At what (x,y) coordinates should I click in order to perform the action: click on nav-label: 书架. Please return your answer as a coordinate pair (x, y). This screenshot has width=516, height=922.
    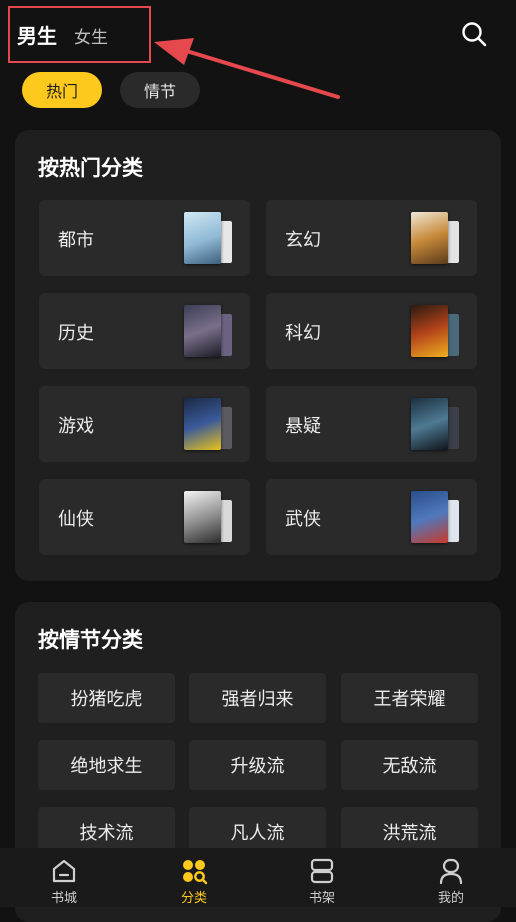
    Looking at the image, I should click on (321, 898).